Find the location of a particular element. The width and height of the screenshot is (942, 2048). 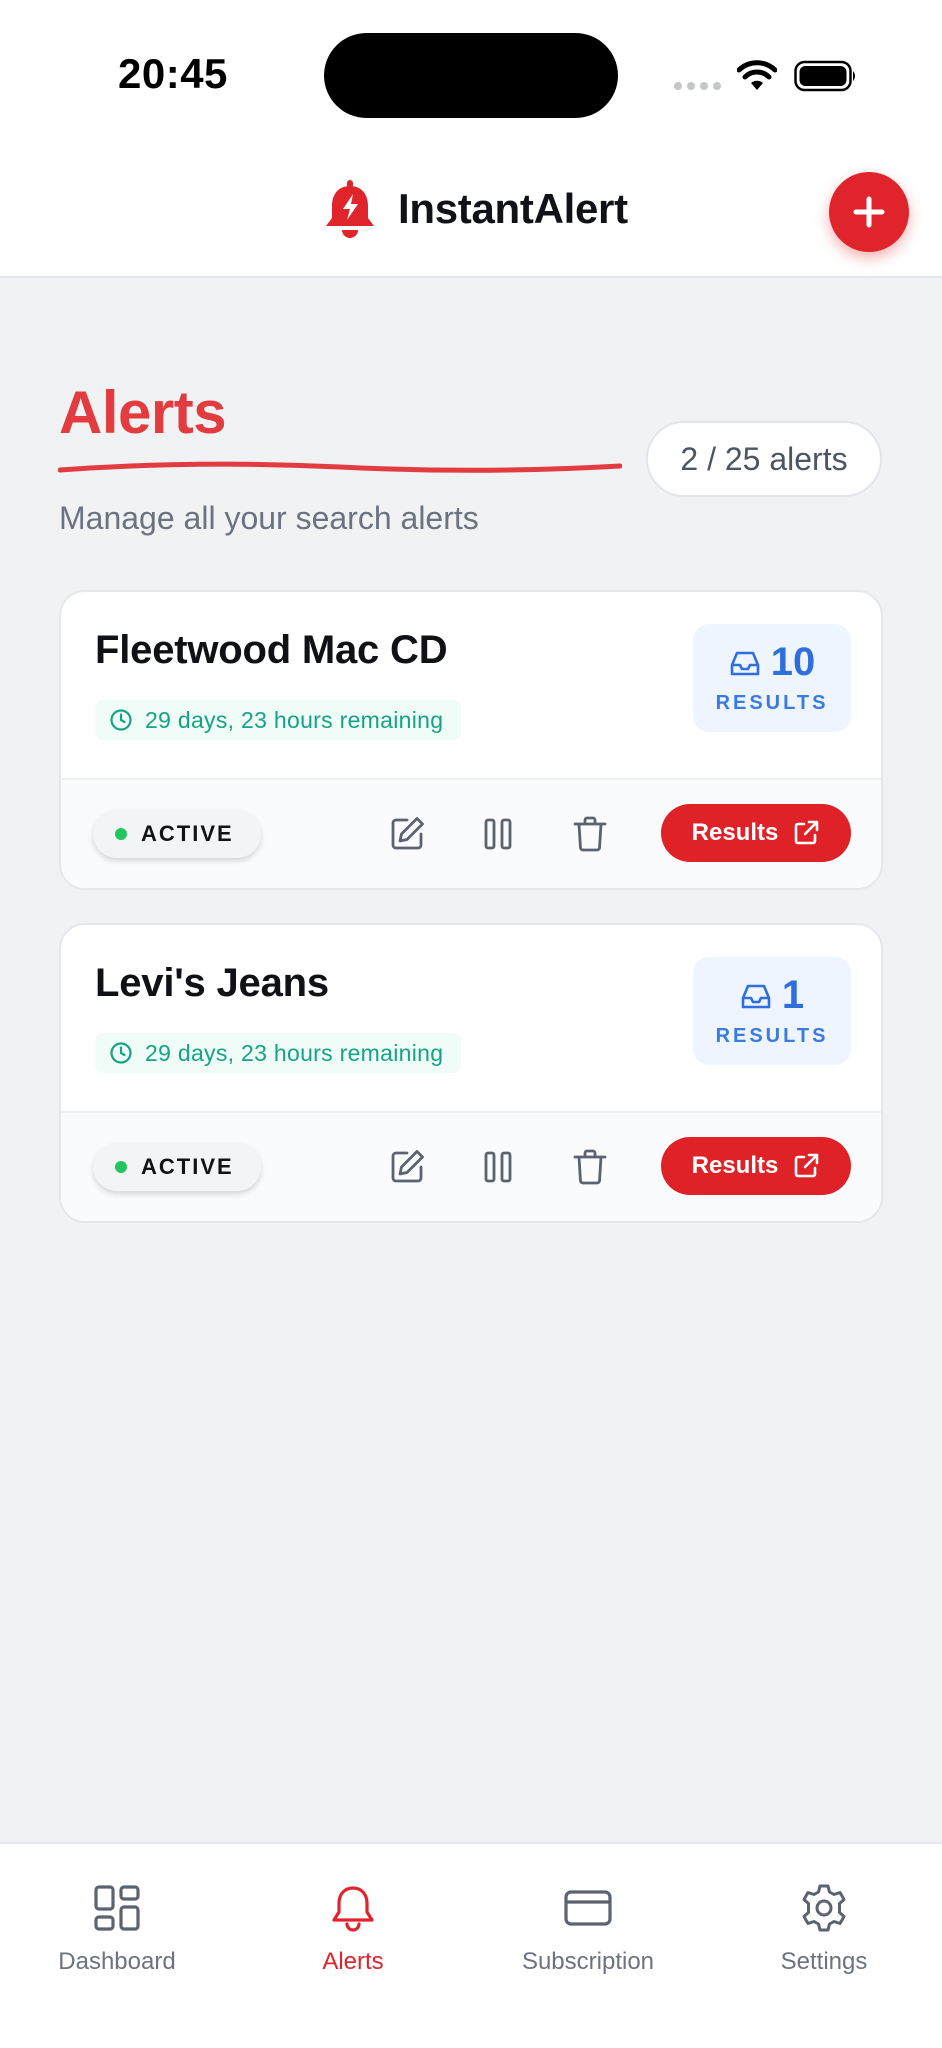

nav-item-dashboard: Dashboard is located at coordinates (117, 1937).